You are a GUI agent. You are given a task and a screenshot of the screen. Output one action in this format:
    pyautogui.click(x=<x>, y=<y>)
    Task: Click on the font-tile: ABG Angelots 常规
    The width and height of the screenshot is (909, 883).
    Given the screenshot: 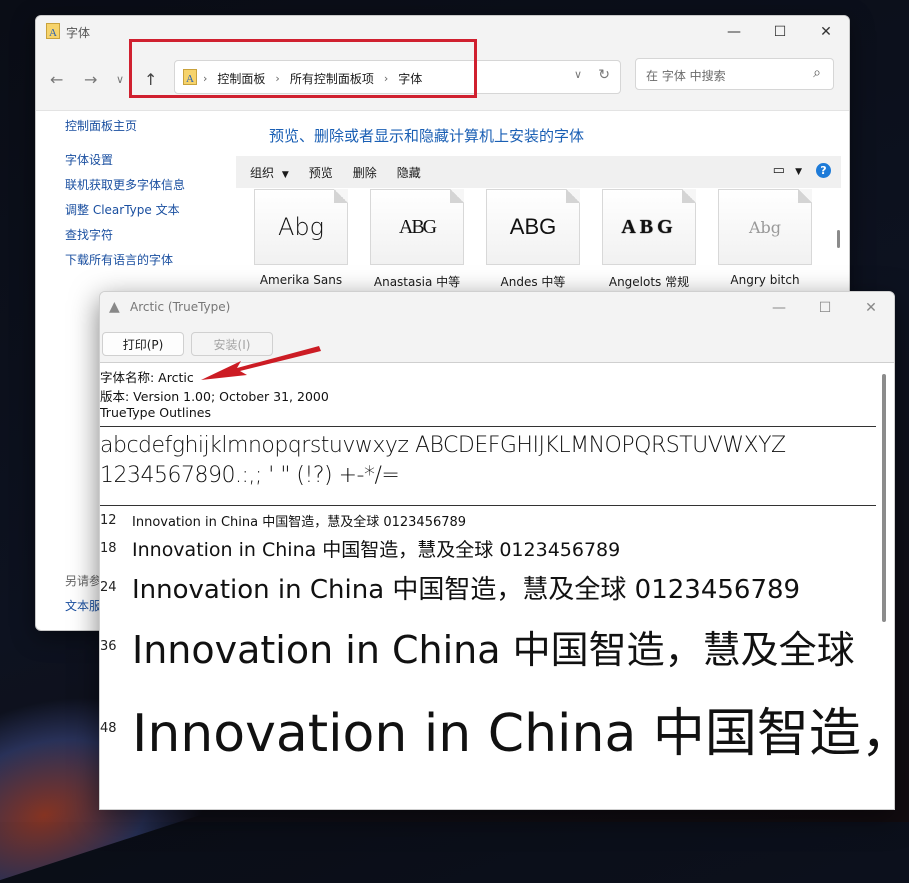 What is the action you would take?
    pyautogui.click(x=649, y=239)
    